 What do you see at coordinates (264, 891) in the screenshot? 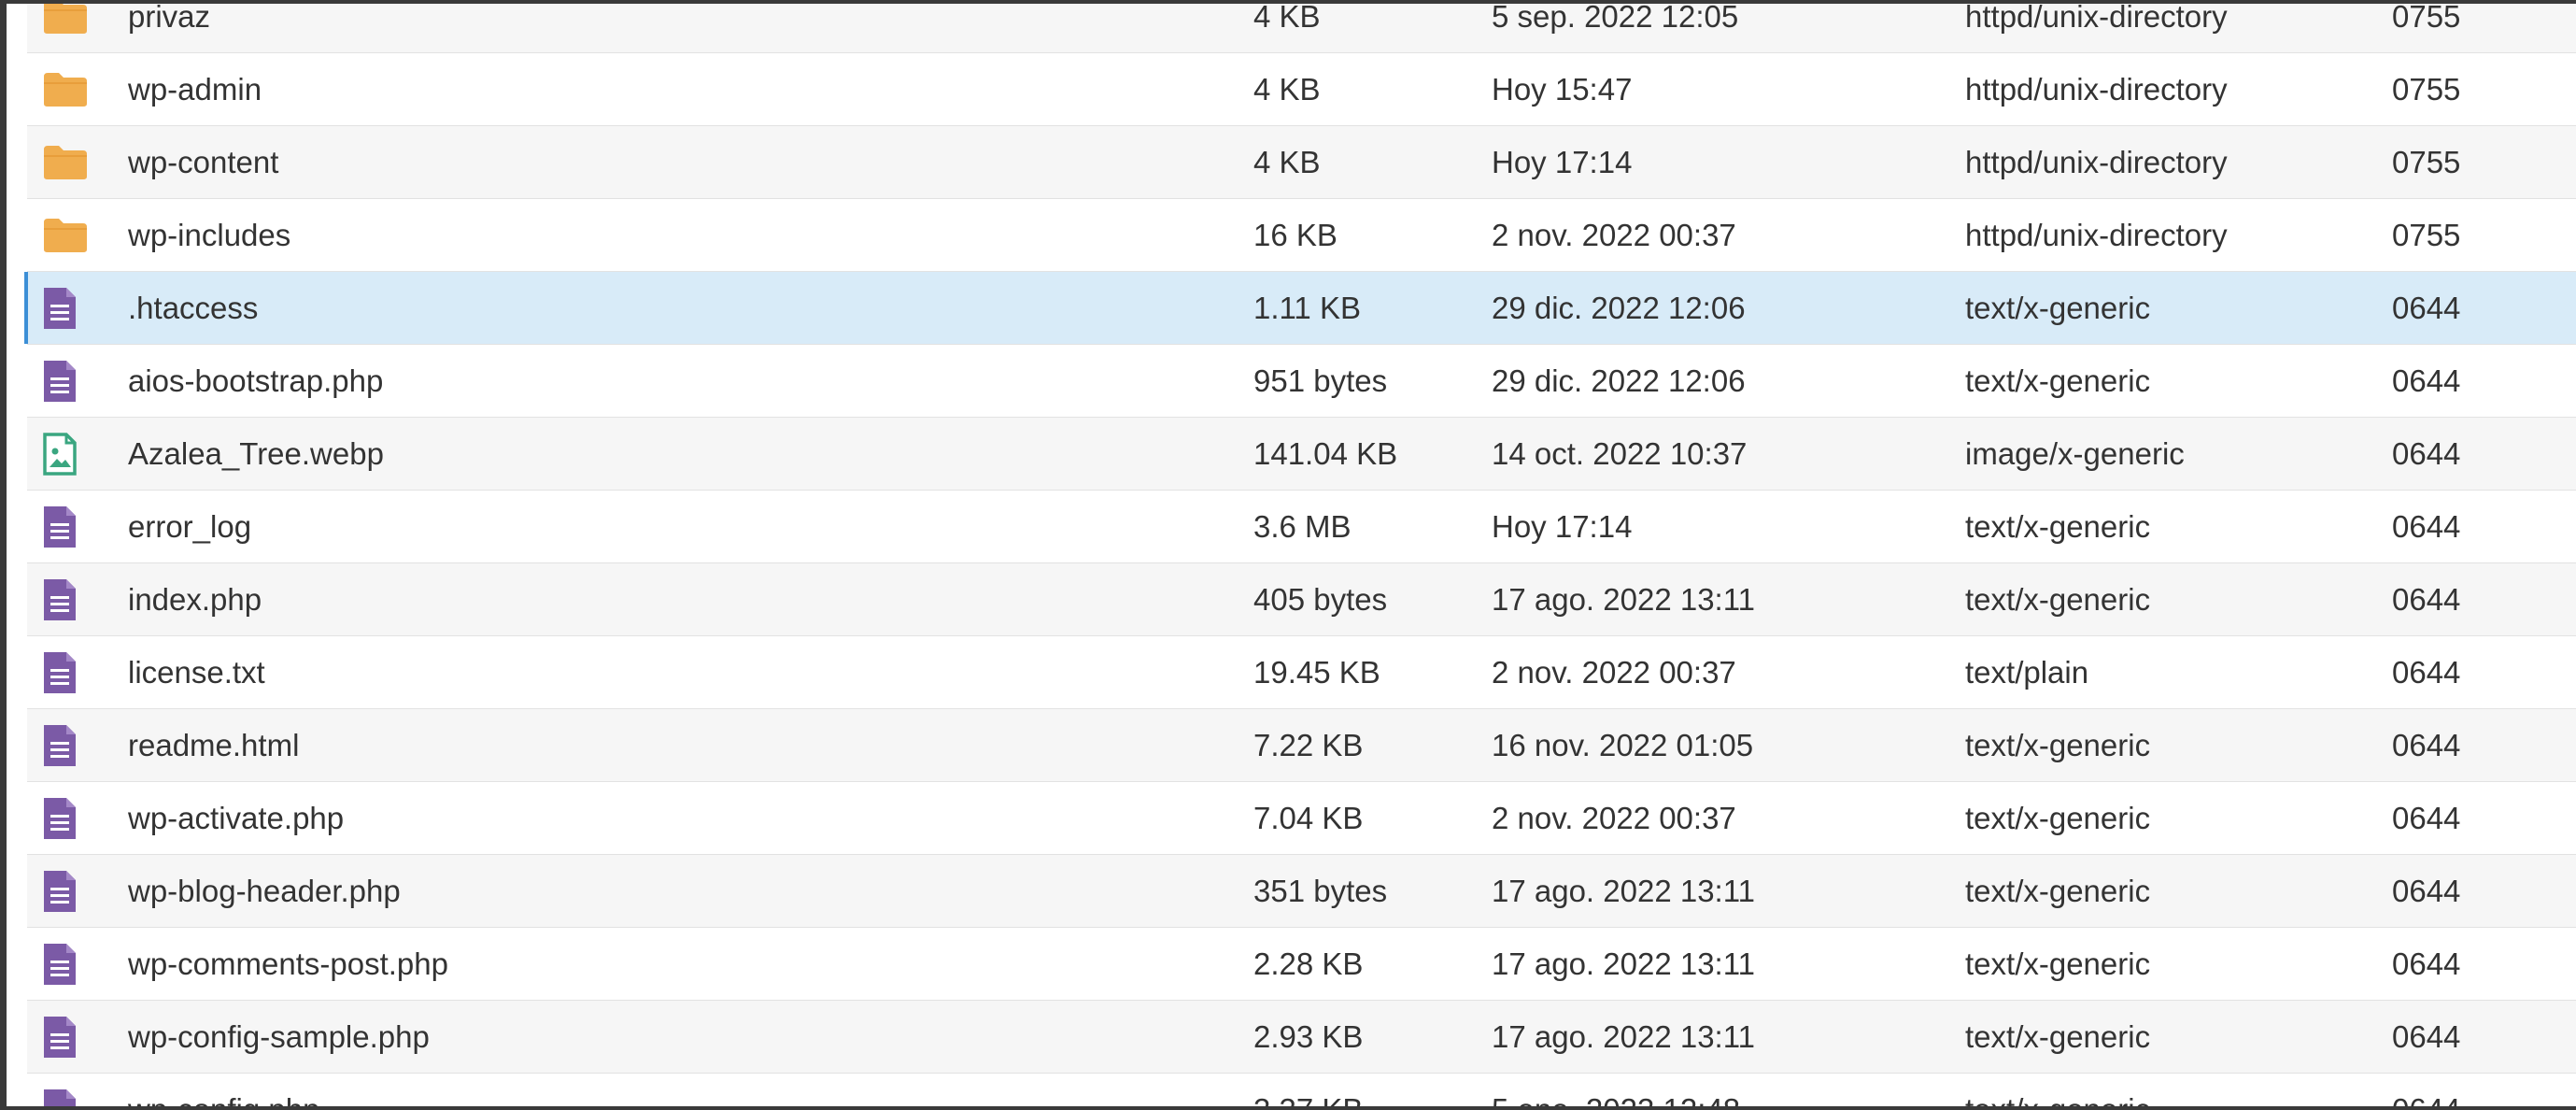
I see `file-name: wp-blog-header.php` at bounding box center [264, 891].